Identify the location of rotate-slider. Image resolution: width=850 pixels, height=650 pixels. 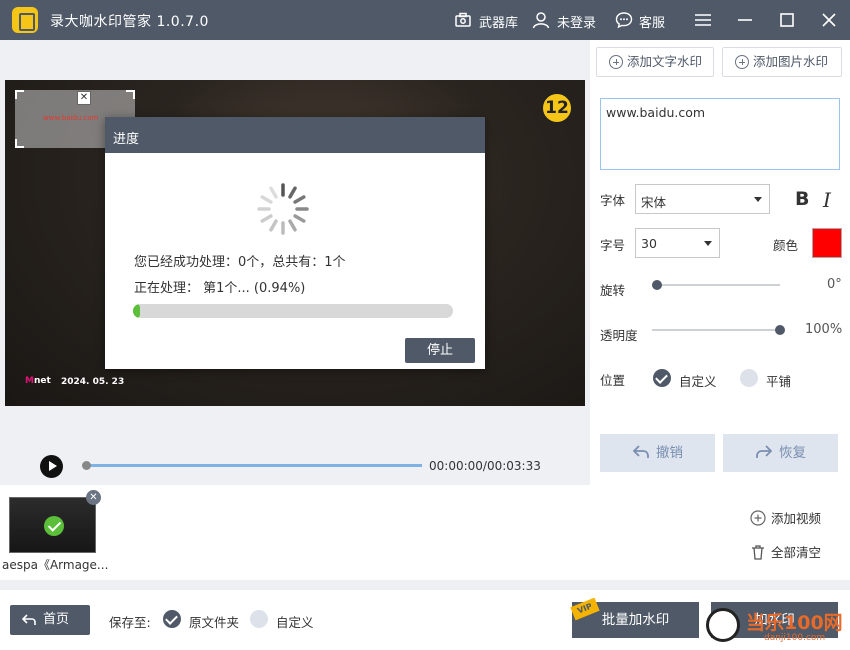
(716, 285).